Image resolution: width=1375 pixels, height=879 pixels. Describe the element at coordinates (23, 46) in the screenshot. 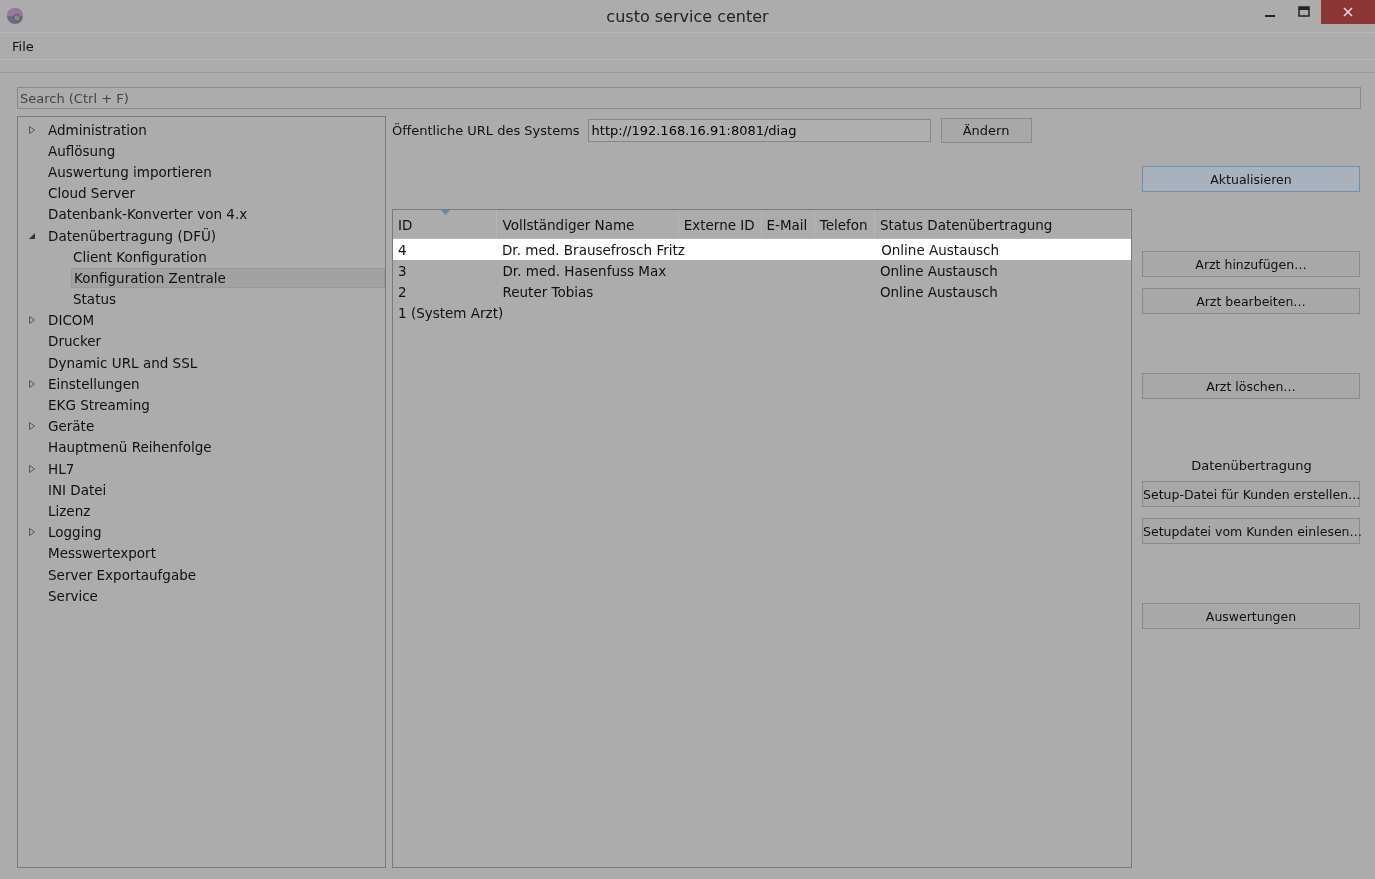

I see `menu-item: File` at that location.